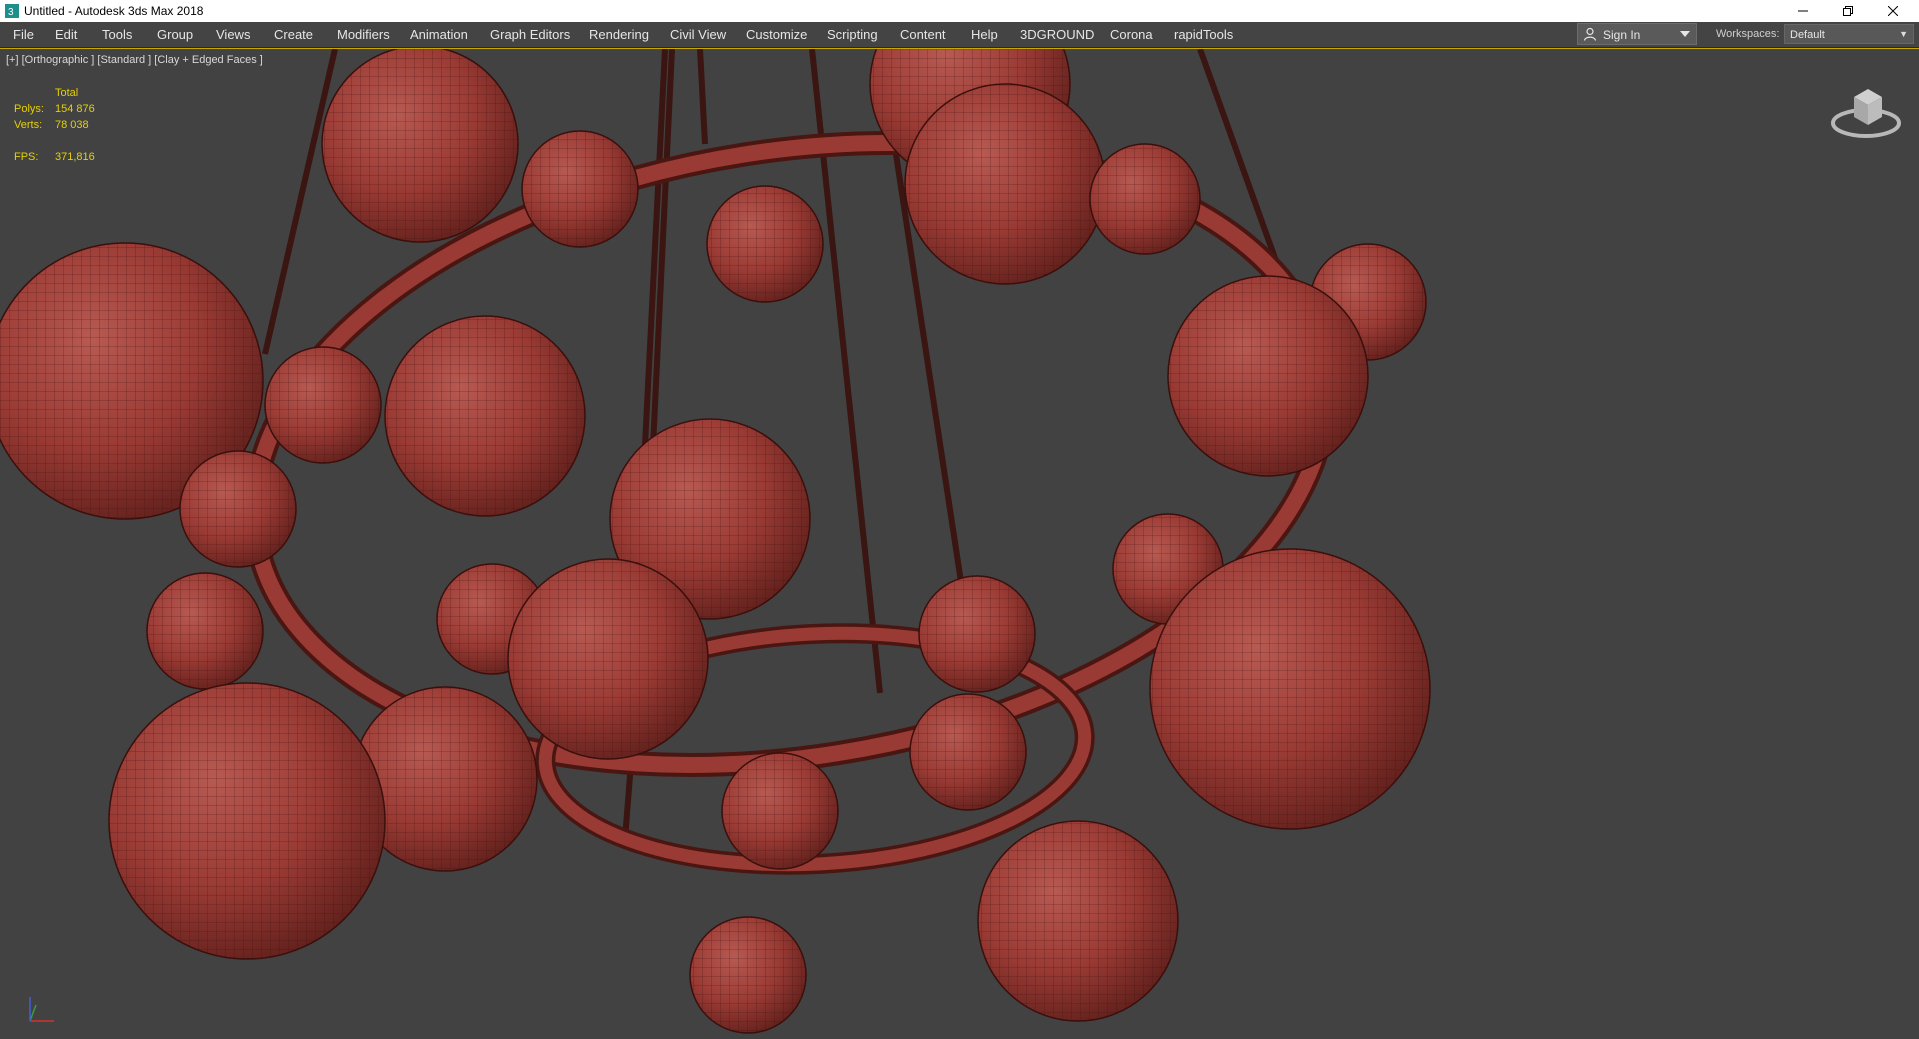  I want to click on 3dsmax-icon: 3, so click(12, 11).